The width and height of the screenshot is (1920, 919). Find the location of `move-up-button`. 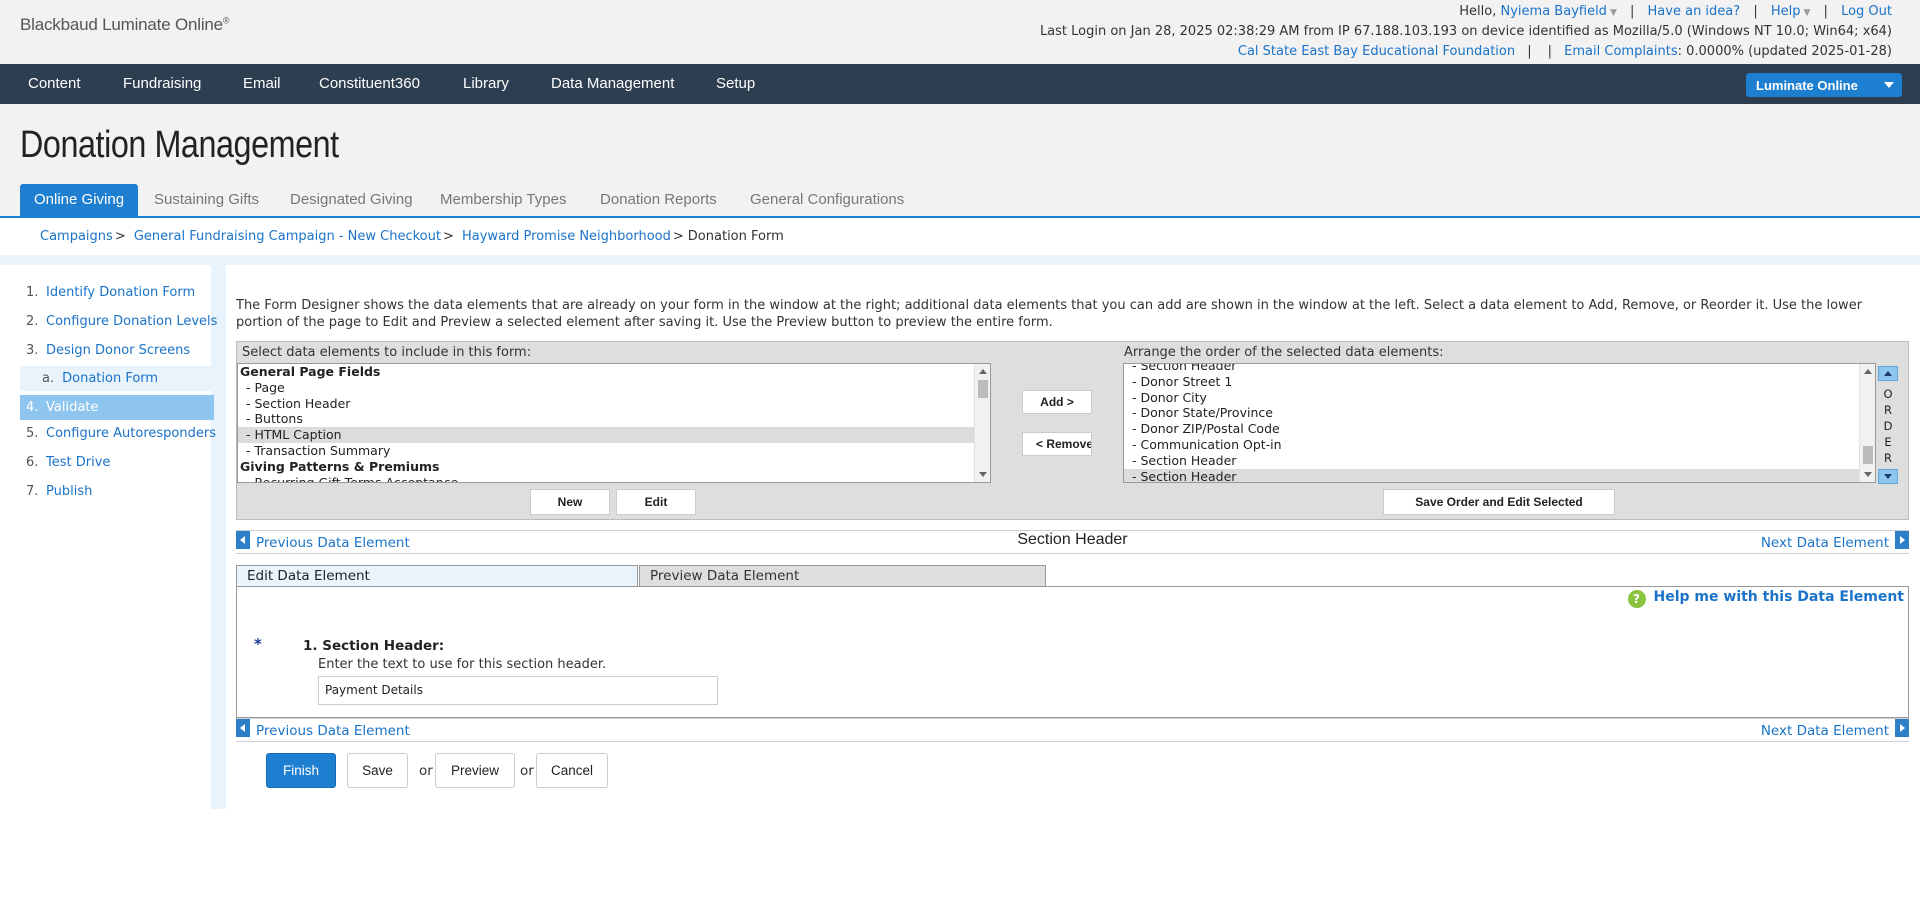

move-up-button is located at coordinates (1888, 373).